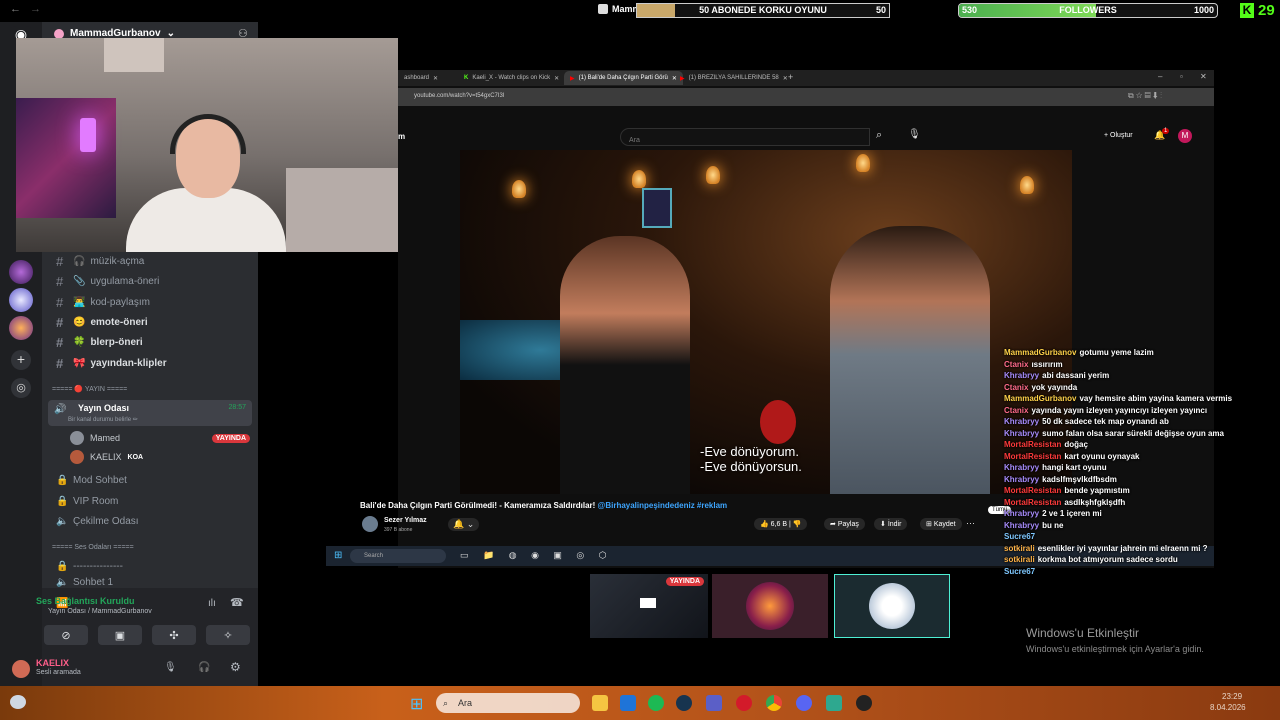 This screenshot has width=1280, height=720. Describe the element at coordinates (684, 703) in the screenshot. I see `steam-icon` at that location.